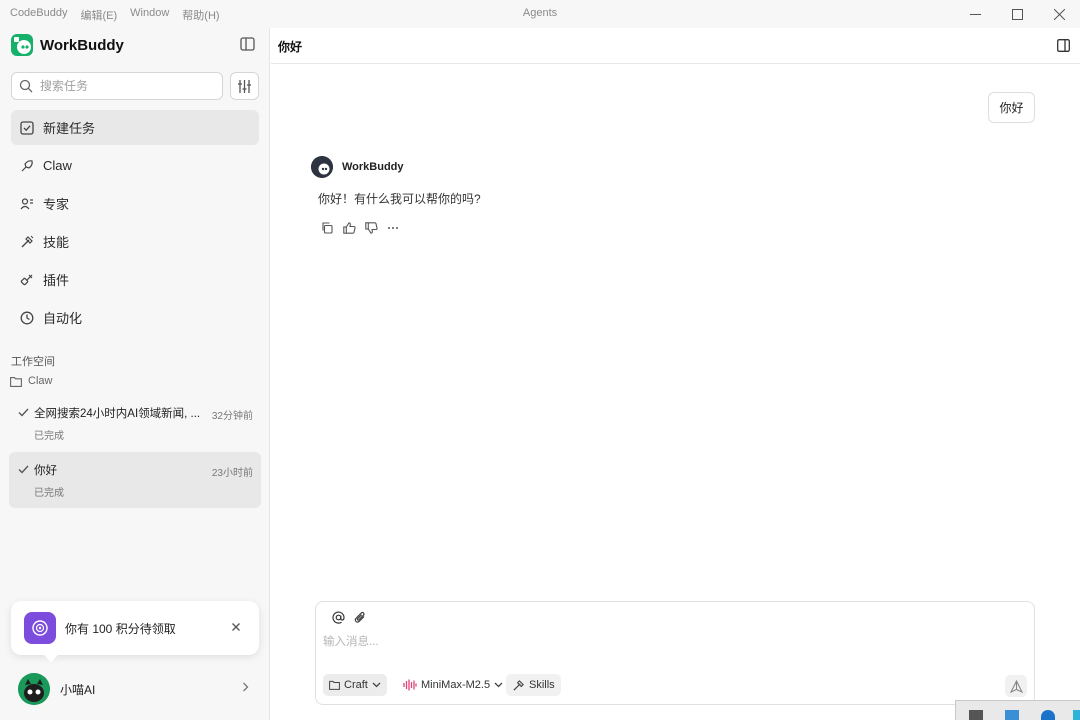 This screenshot has height=720, width=1080. Describe the element at coordinates (135, 203) in the screenshot. I see `nav-expert: 专家` at that location.